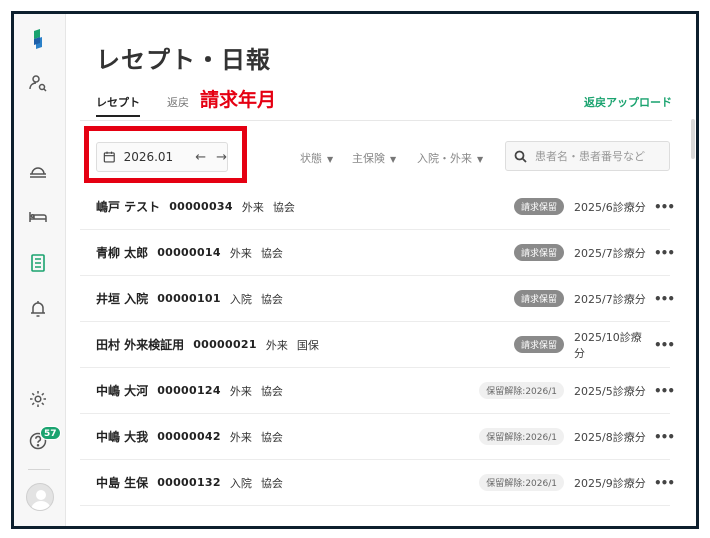  I want to click on patient-name: 嶋戸 テスト, so click(128, 207).